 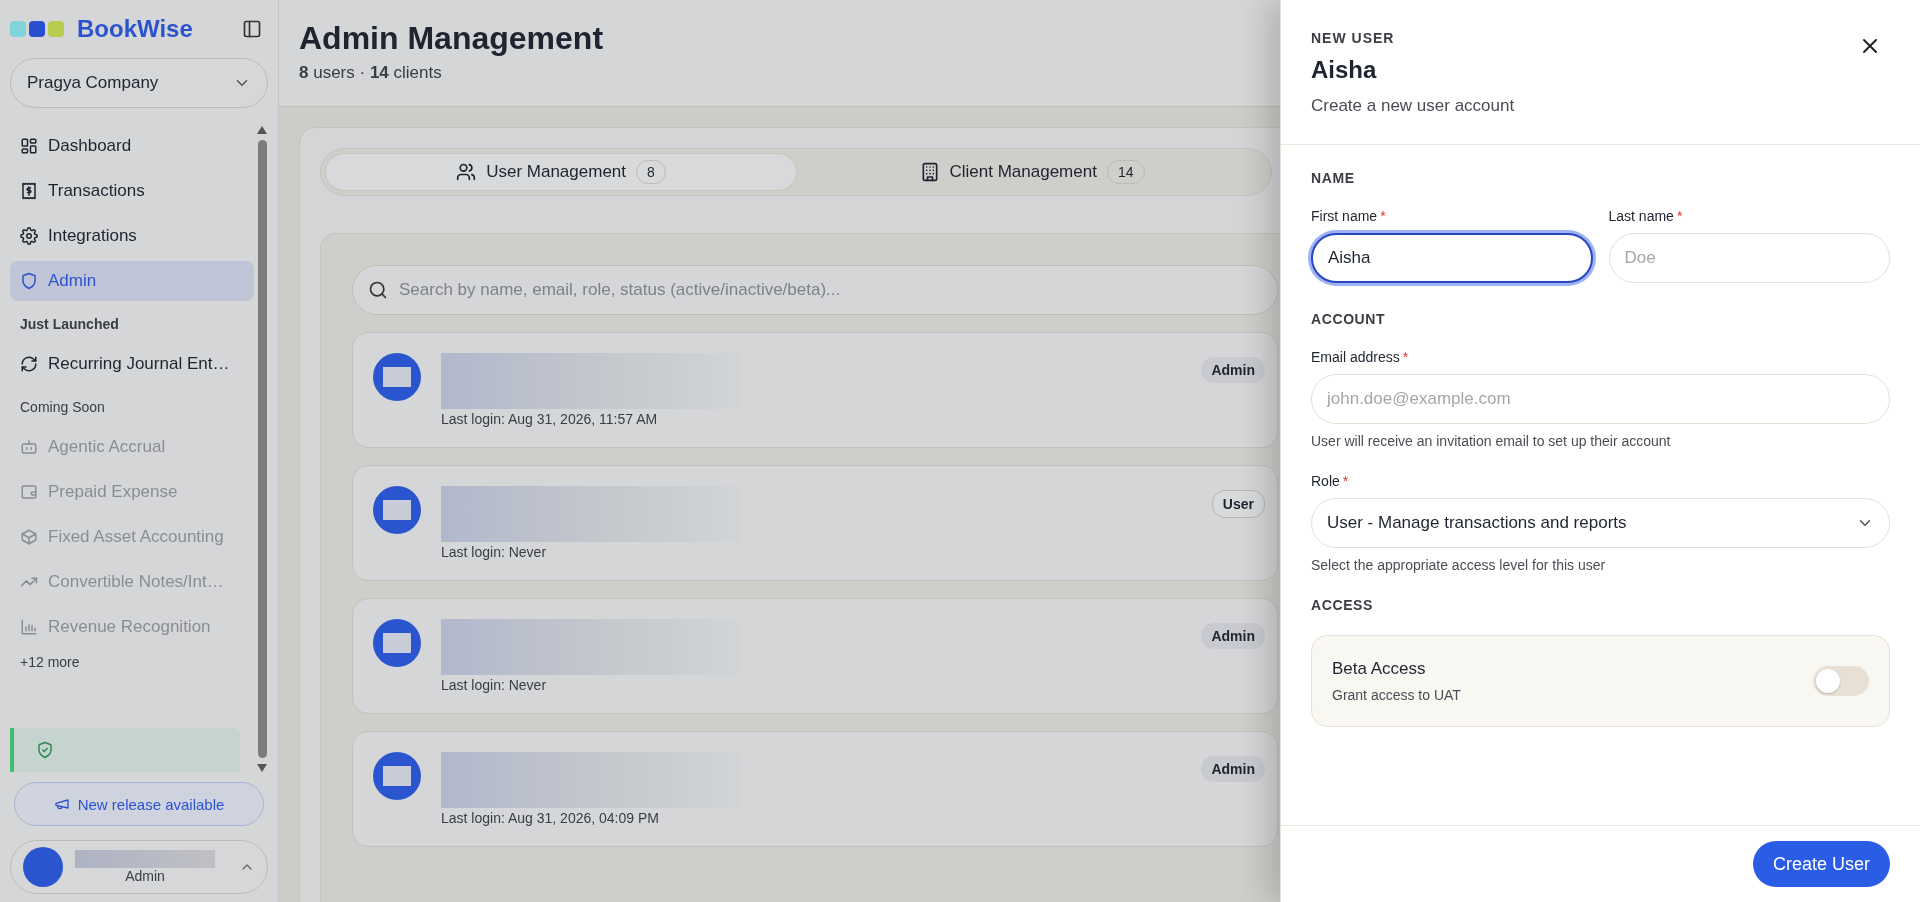 I want to click on input-field: Doe, so click(x=1749, y=258).